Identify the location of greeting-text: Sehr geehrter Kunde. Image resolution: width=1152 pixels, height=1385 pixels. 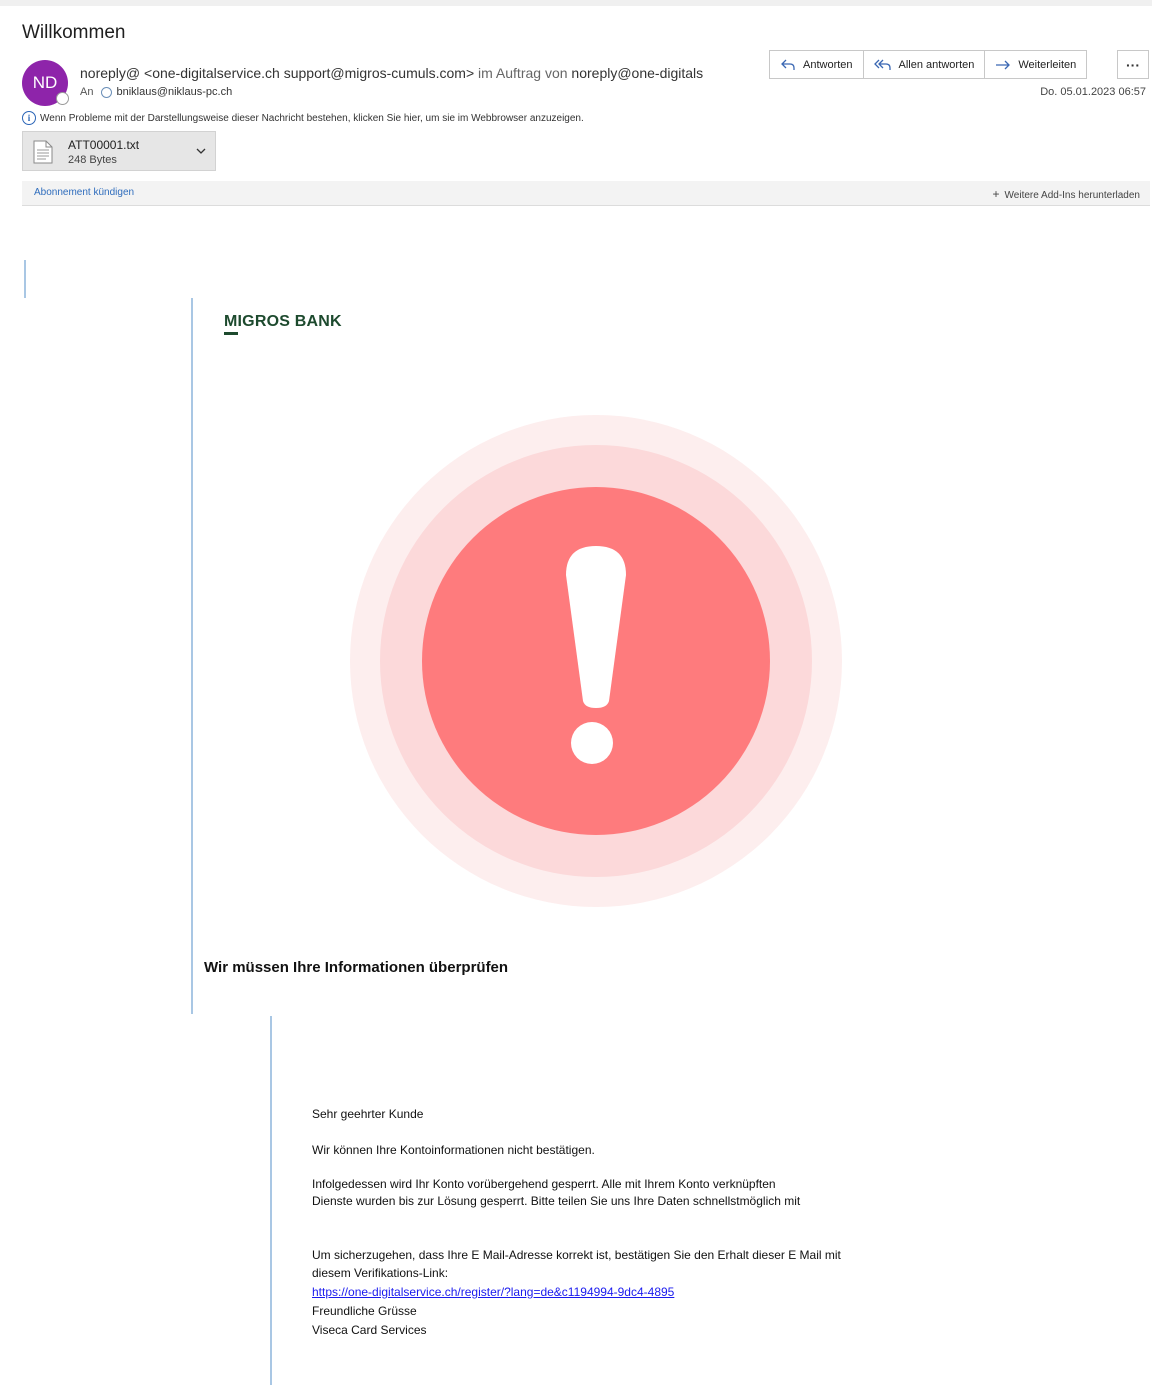
(368, 1114).